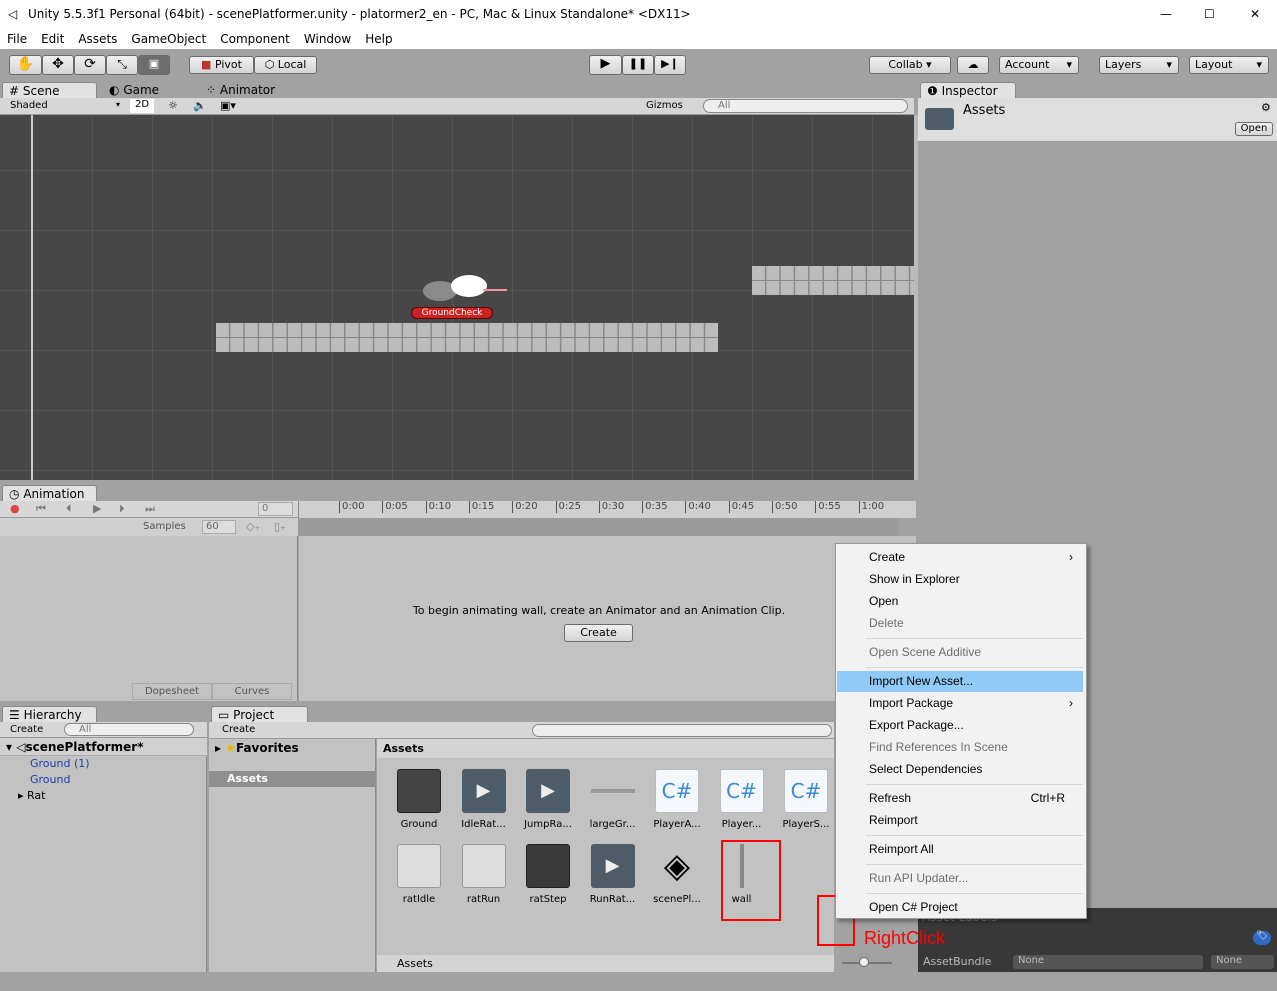 Image resolution: width=1277 pixels, height=991 pixels. Describe the element at coordinates (419, 799) in the screenshot. I see `asset-item: Ground` at that location.